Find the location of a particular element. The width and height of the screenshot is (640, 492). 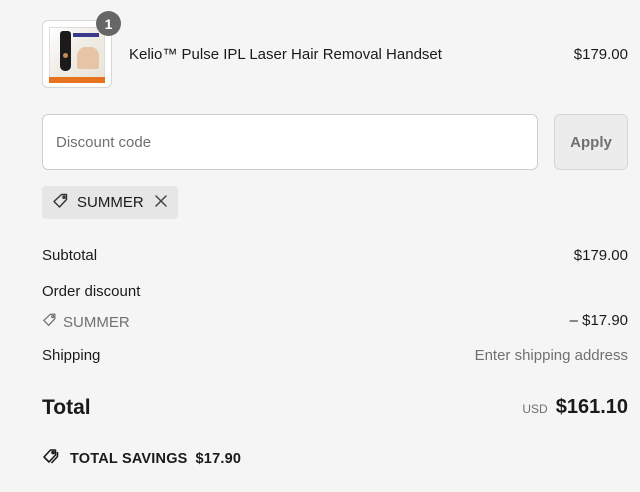

close-icon is located at coordinates (161, 203).